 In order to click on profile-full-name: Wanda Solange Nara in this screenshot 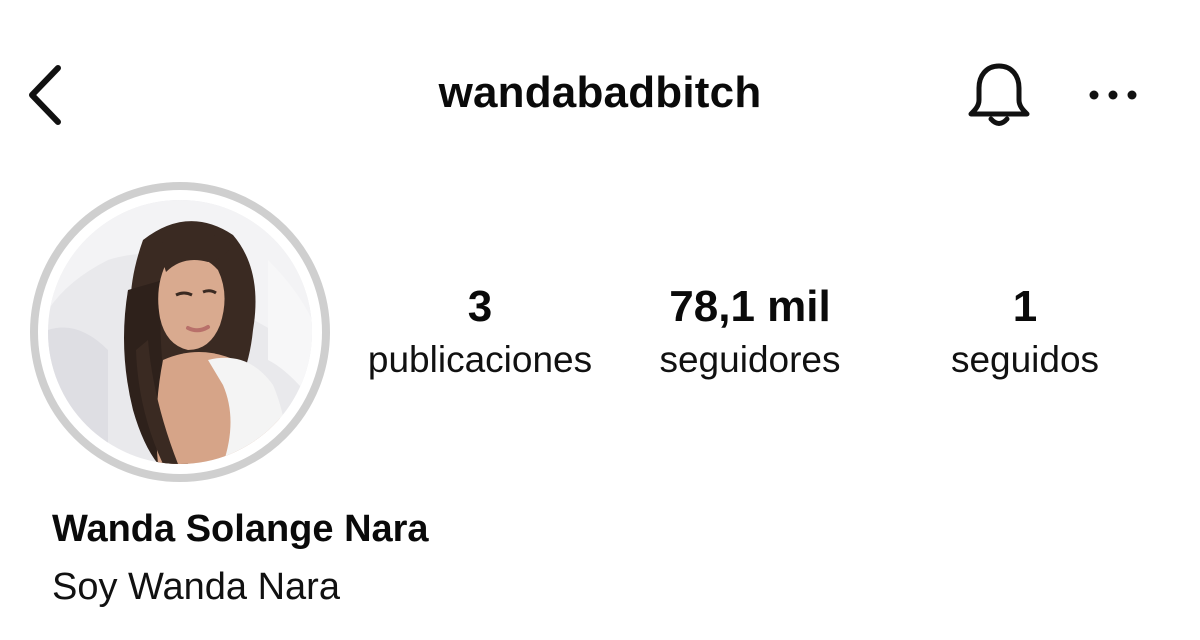, I will do `click(240, 529)`.